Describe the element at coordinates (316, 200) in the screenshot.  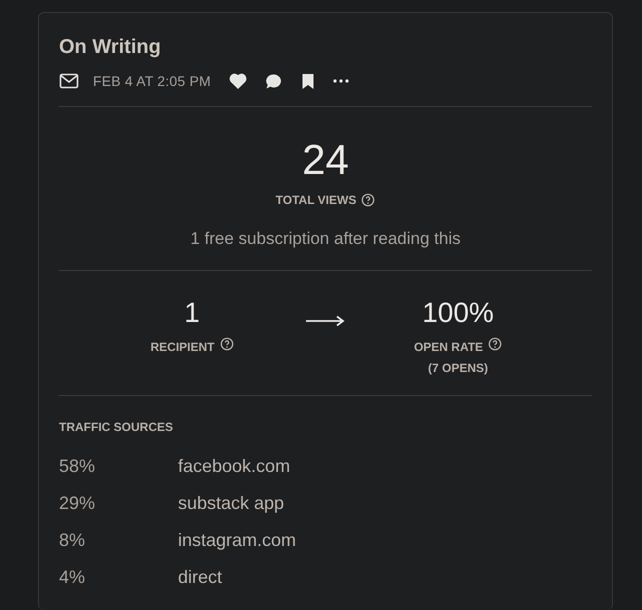
I see `total-views-label: TOTAL VIEWS` at that location.